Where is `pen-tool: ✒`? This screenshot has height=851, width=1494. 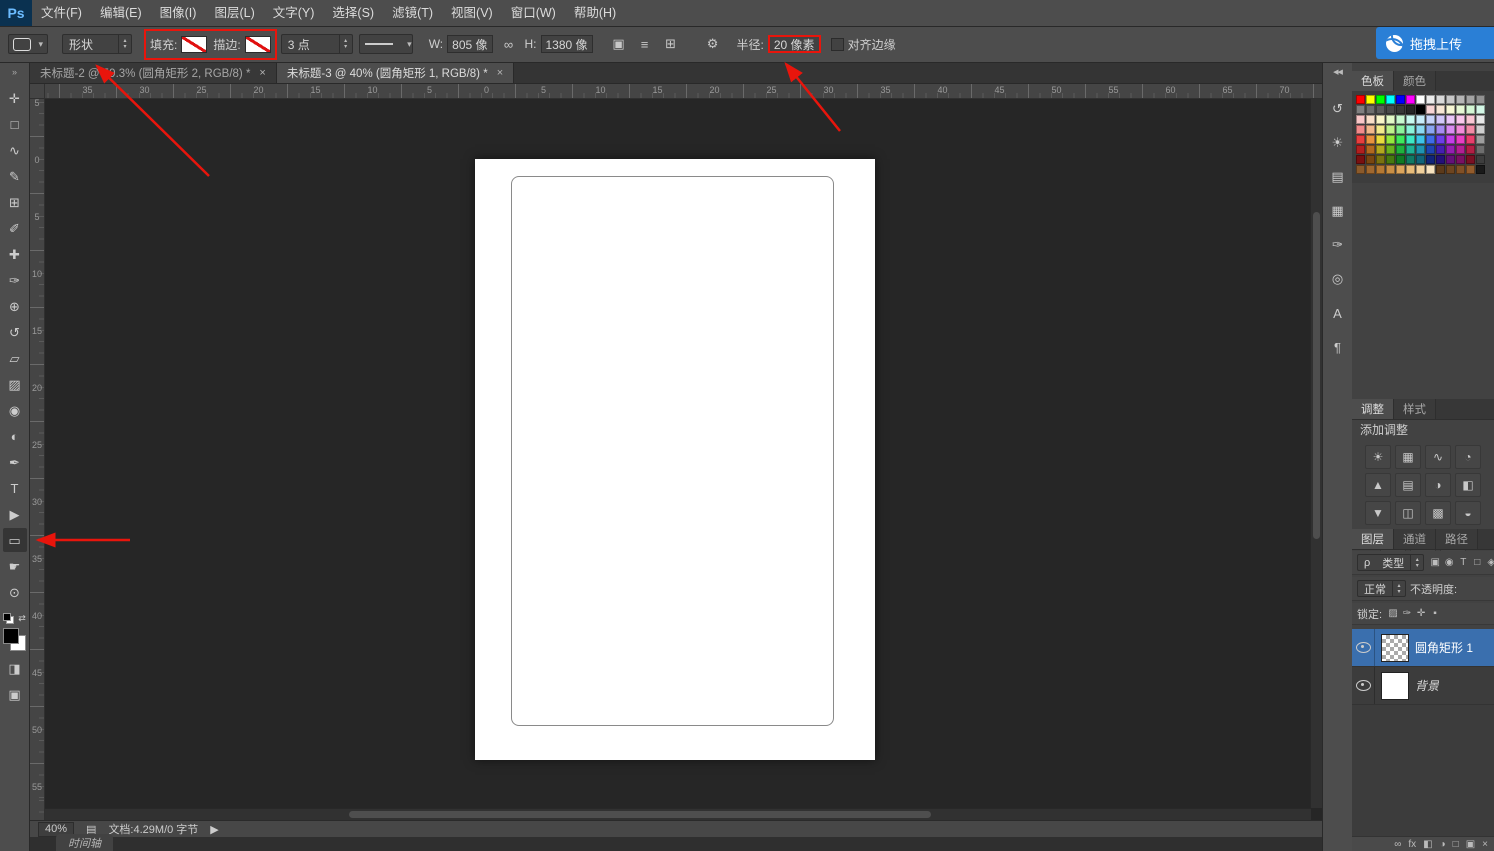 pen-tool: ✒ is located at coordinates (15, 462).